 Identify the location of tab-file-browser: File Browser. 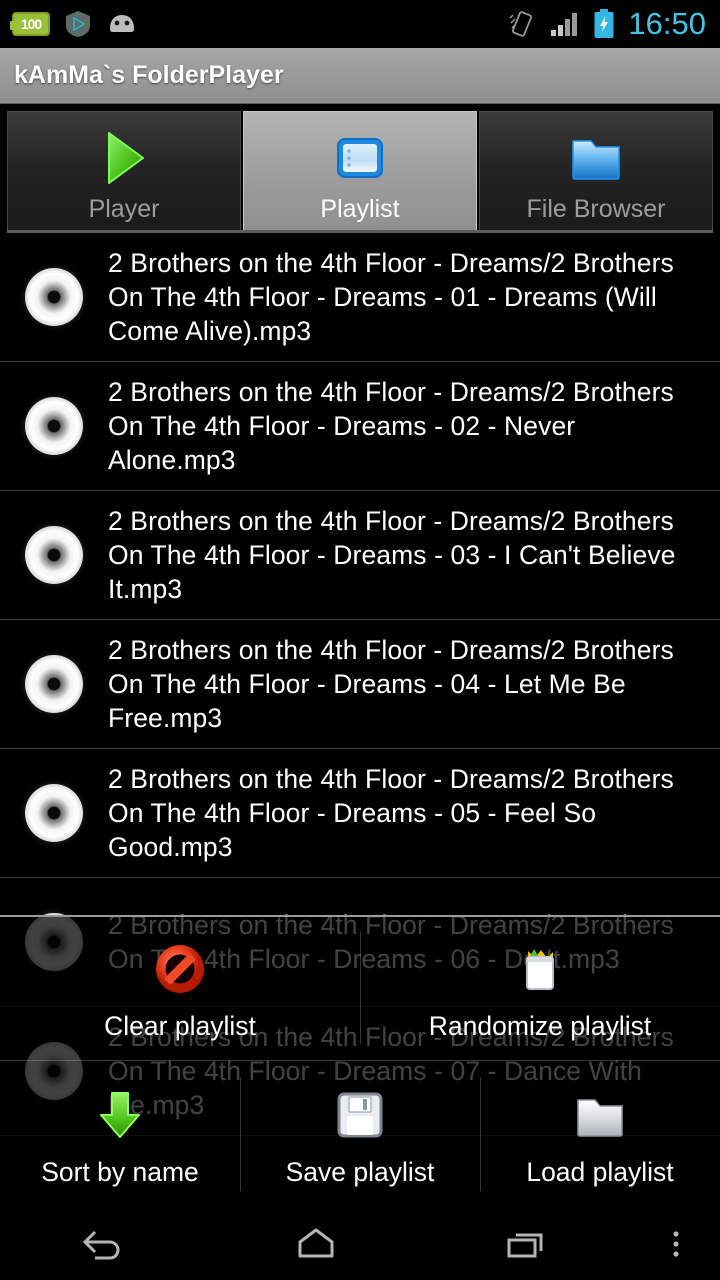
(596, 172).